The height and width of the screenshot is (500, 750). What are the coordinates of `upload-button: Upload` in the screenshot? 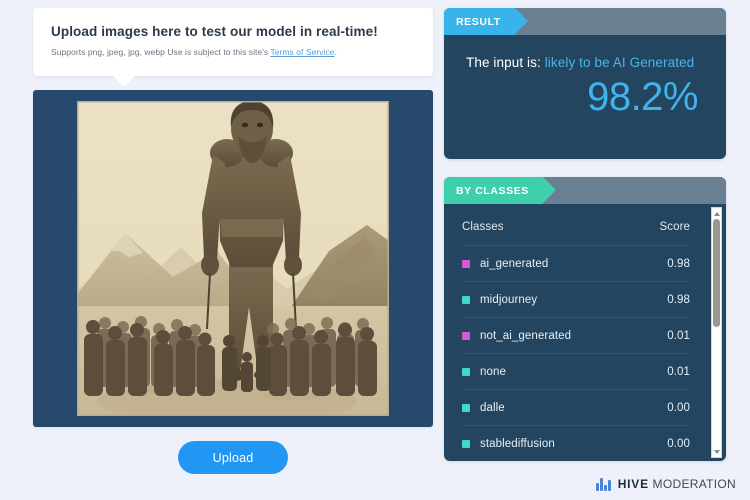 It's located at (233, 457).